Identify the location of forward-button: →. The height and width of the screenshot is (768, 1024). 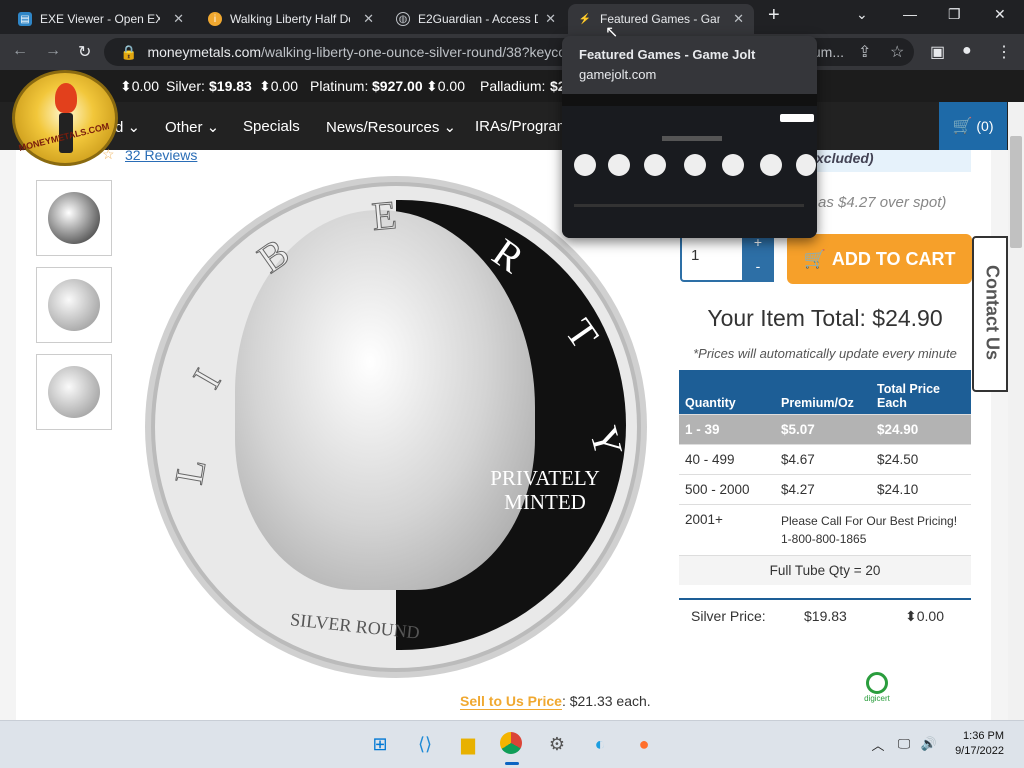
(53, 51).